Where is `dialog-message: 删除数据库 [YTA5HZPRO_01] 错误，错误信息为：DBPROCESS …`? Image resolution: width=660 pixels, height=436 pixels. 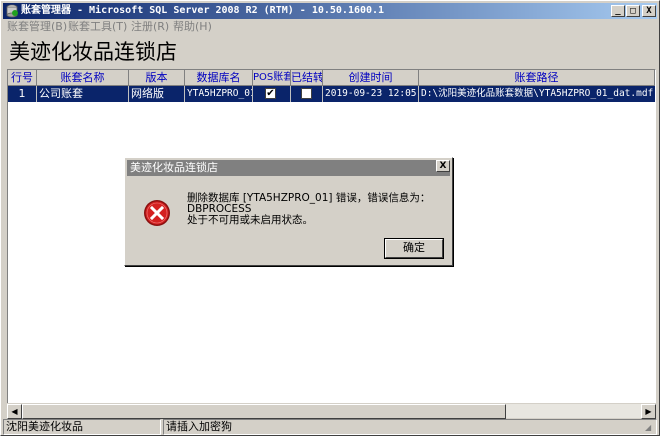 dialog-message: 删除数据库 [YTA5HZPRO_01] 错误，错误信息为：DBPROCESS … is located at coordinates (317, 209).